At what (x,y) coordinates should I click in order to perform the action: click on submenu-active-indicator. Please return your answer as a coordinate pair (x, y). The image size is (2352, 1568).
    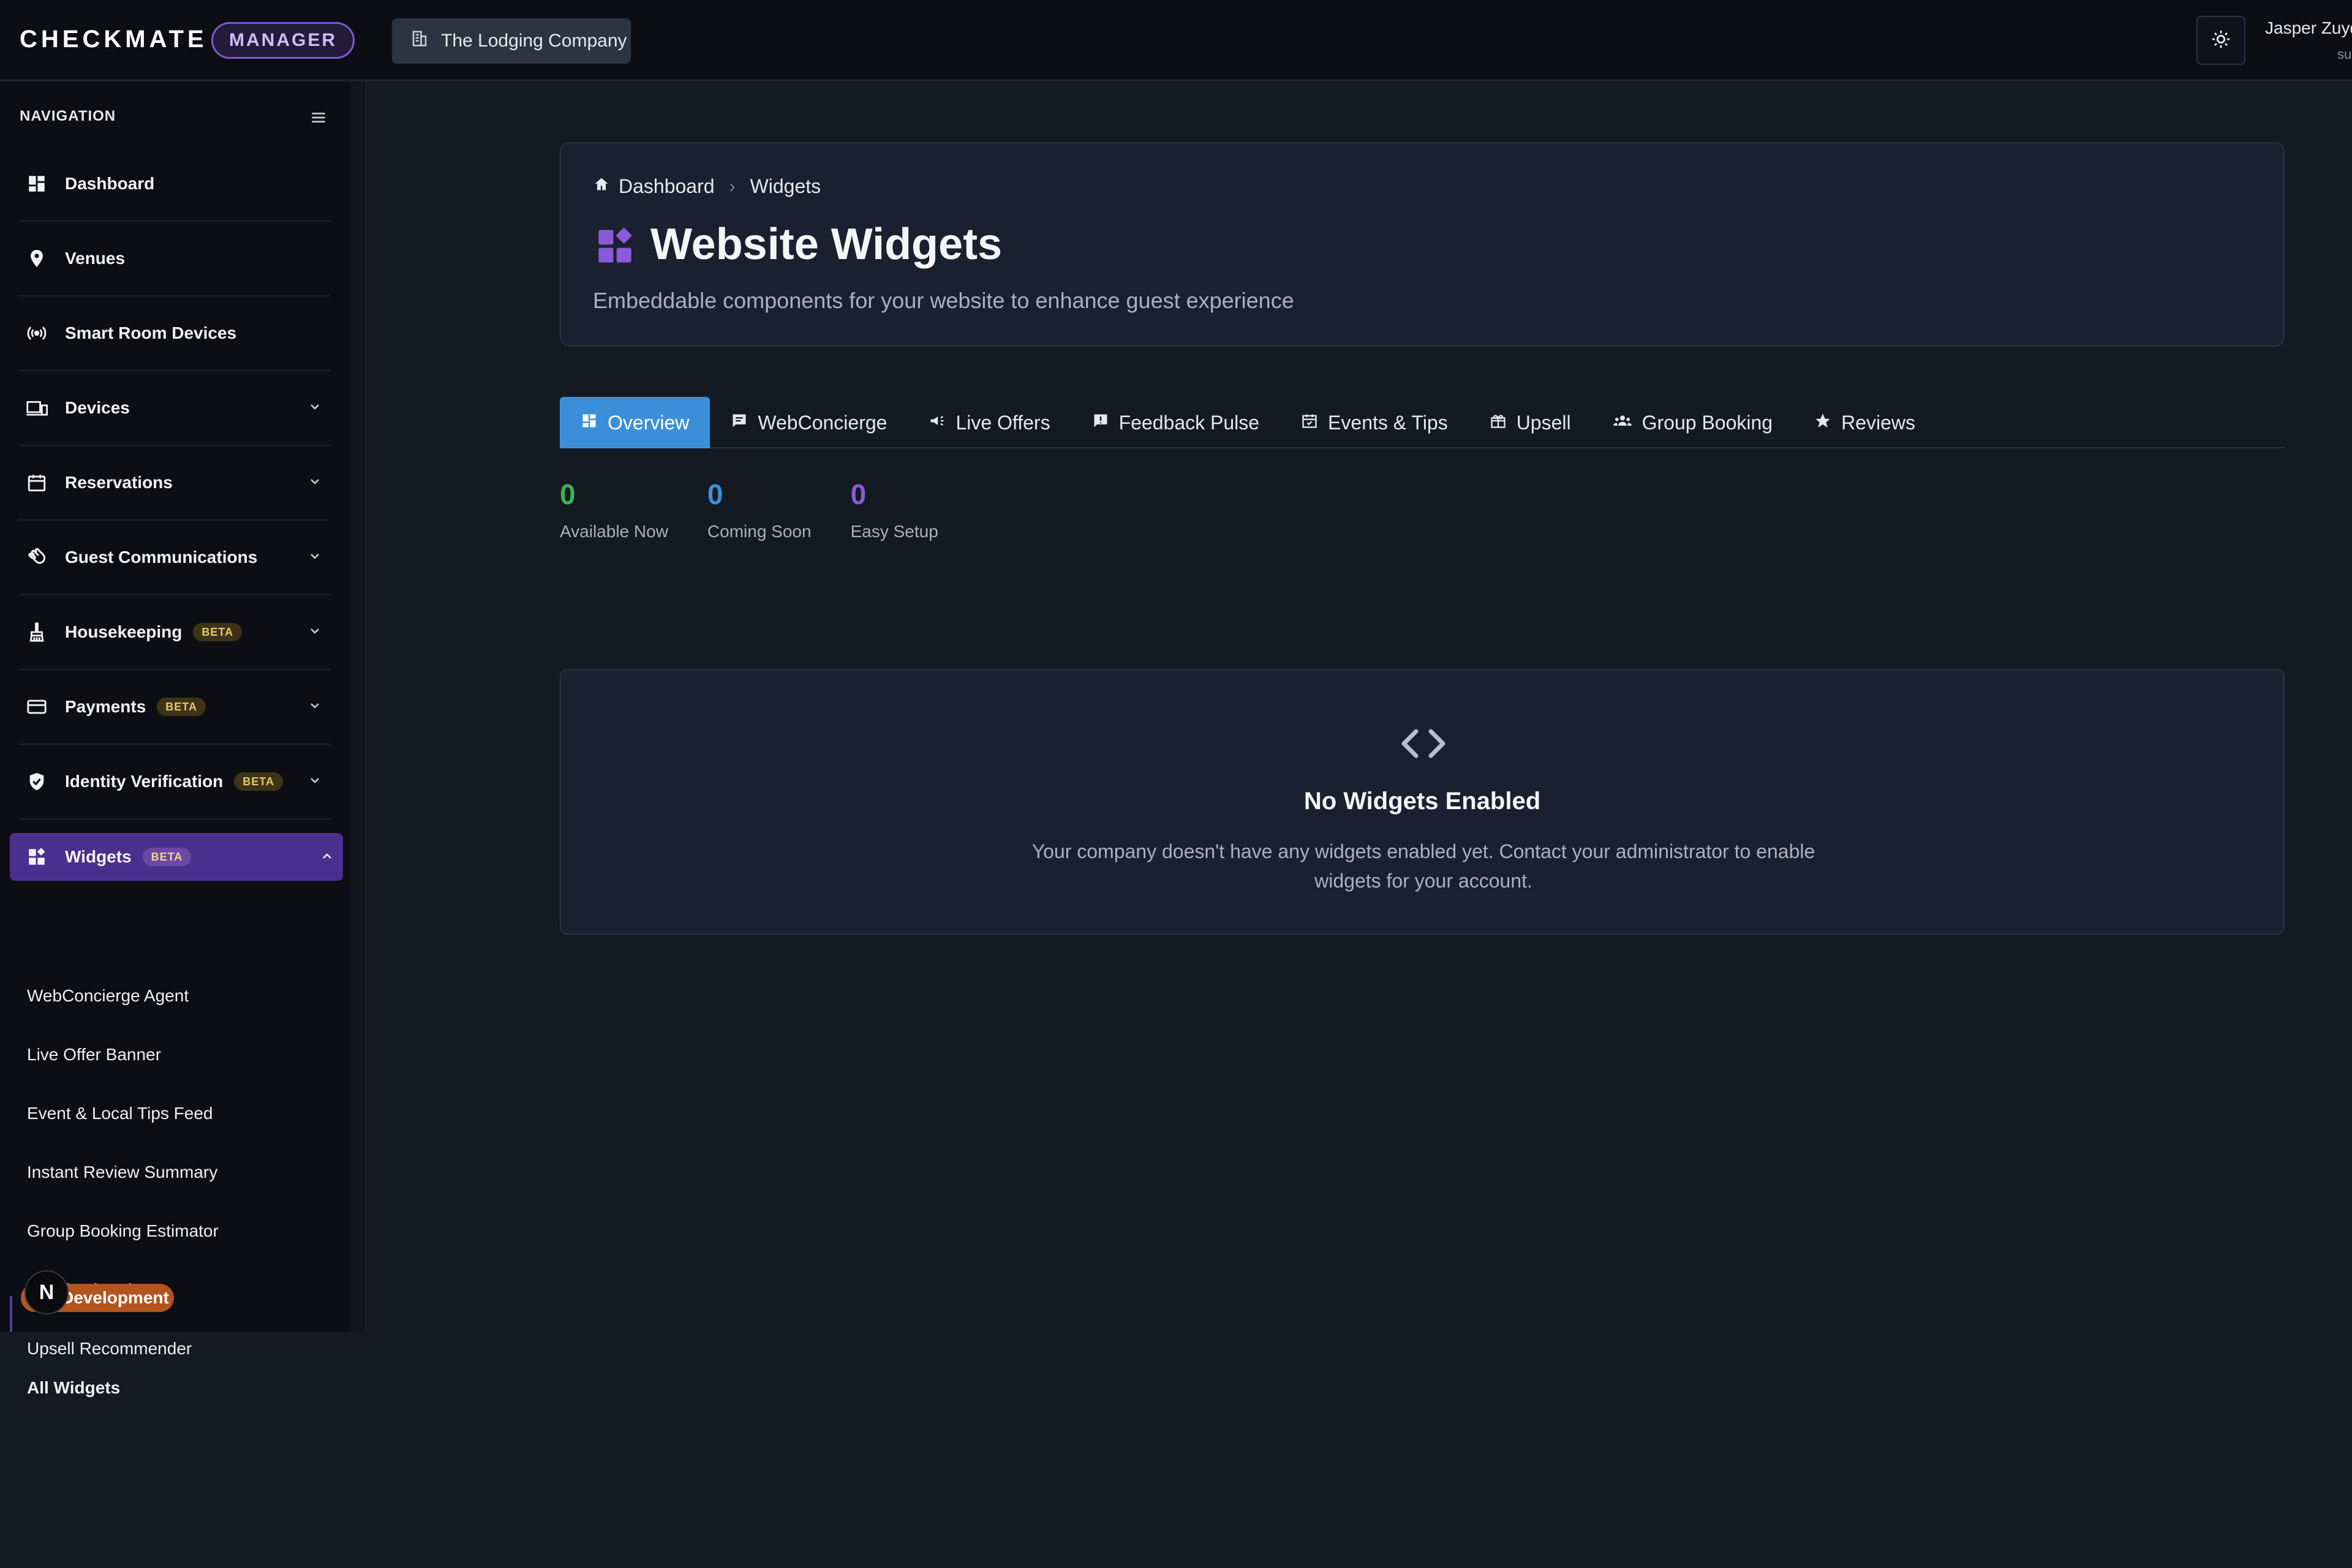
    Looking at the image, I should click on (11, 1314).